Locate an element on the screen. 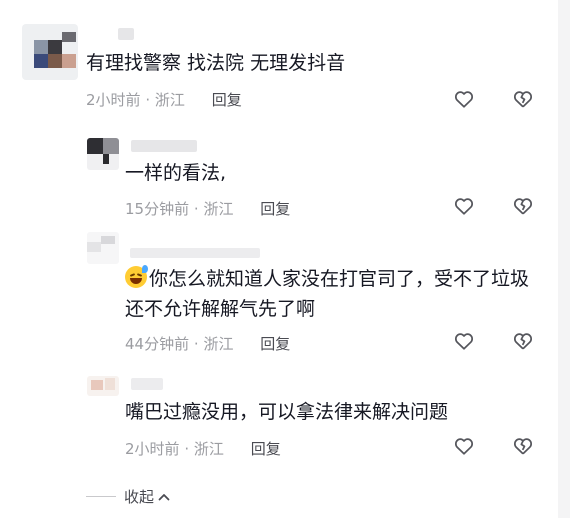  comment-text: 一样的看法, is located at coordinates (176, 173).